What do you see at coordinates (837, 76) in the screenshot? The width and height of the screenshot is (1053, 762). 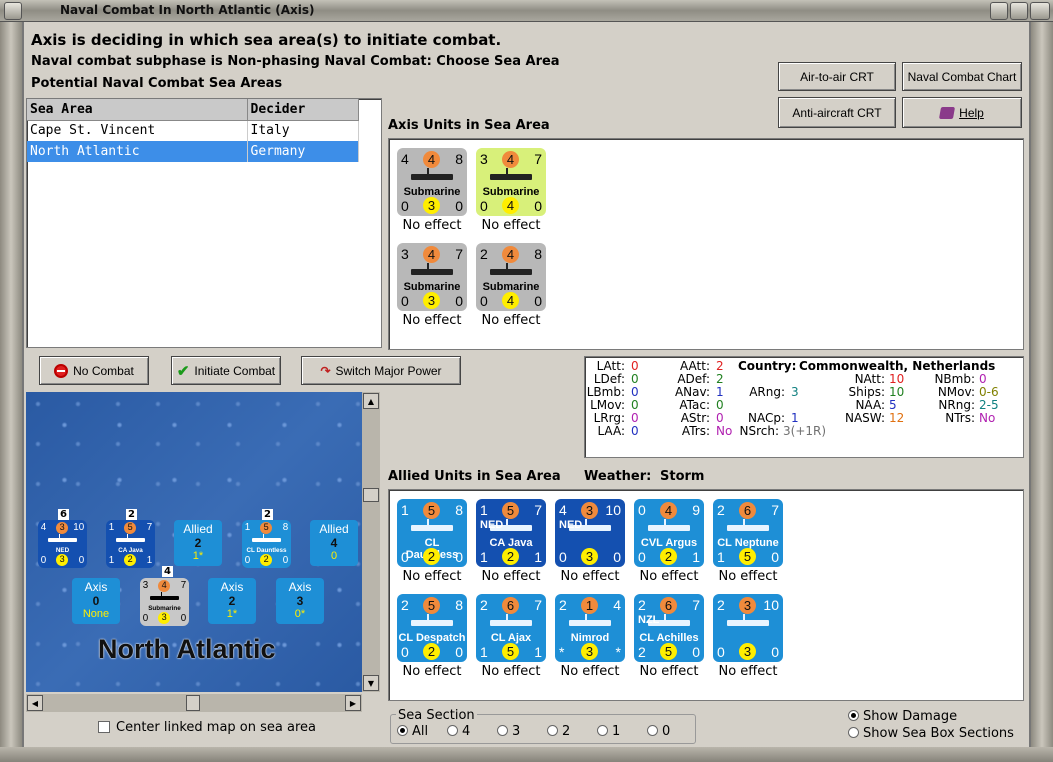 I see `air-to-air-crt-button: Air-to-air CRT` at bounding box center [837, 76].